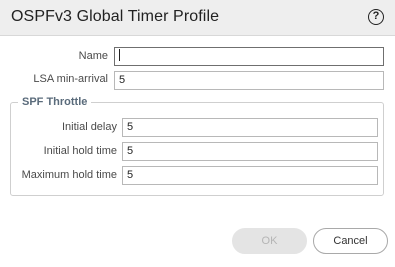  What do you see at coordinates (115, 16) in the screenshot?
I see `dialog-title: OSPFv3 Global Timer Profile` at bounding box center [115, 16].